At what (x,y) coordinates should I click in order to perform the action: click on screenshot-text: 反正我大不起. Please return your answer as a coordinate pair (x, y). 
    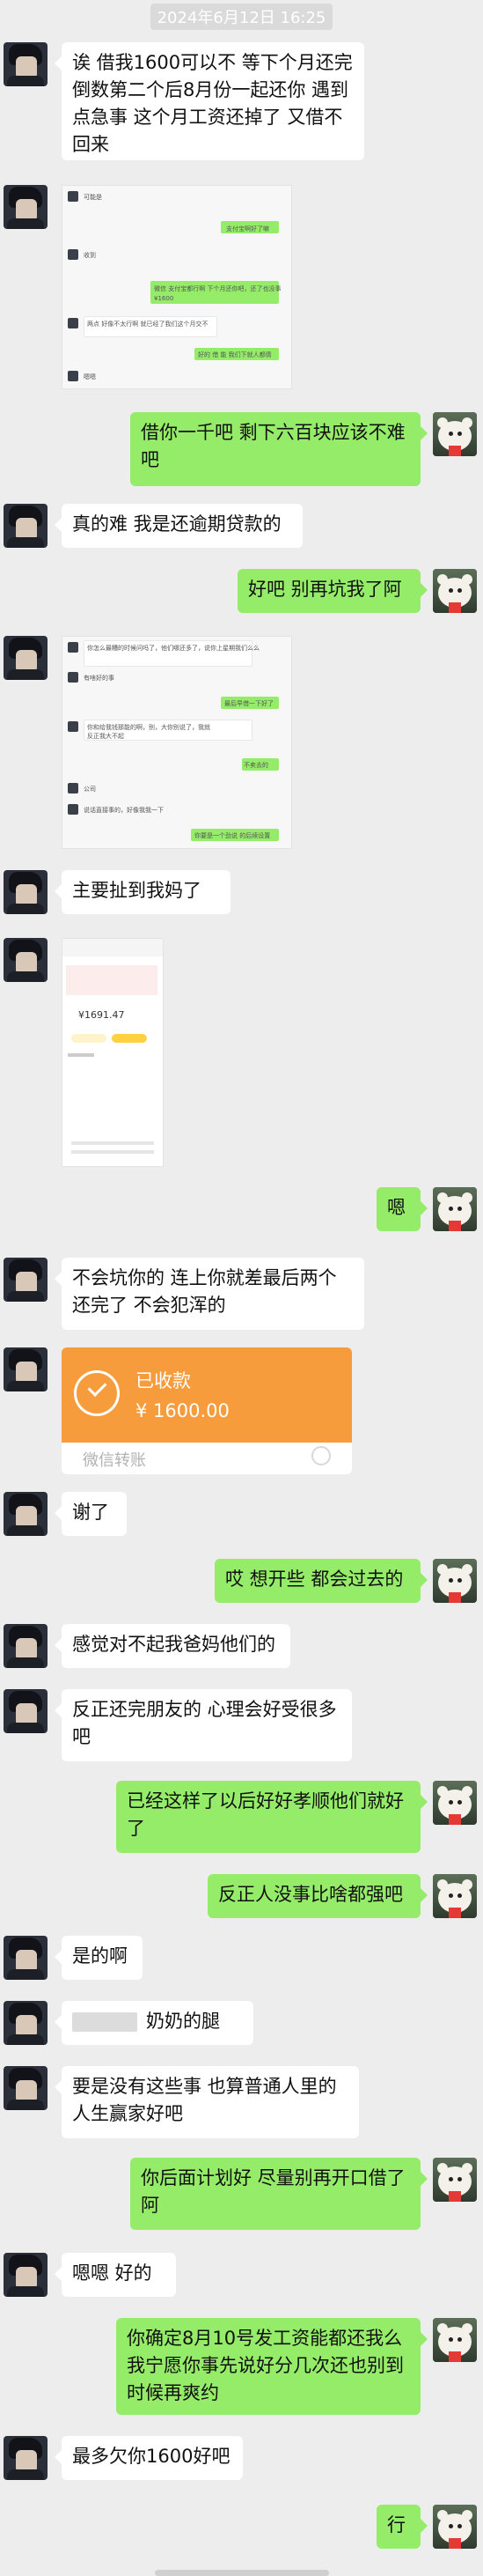
    Looking at the image, I should click on (105, 736).